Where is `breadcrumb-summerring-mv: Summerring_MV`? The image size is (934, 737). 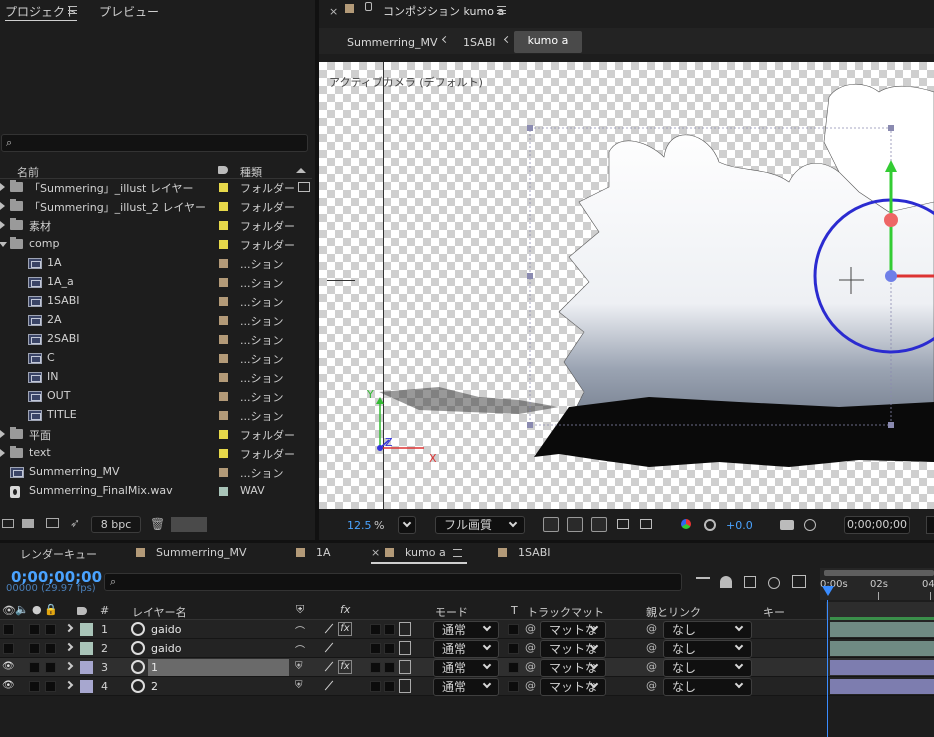 breadcrumb-summerring-mv: Summerring_MV is located at coordinates (392, 42).